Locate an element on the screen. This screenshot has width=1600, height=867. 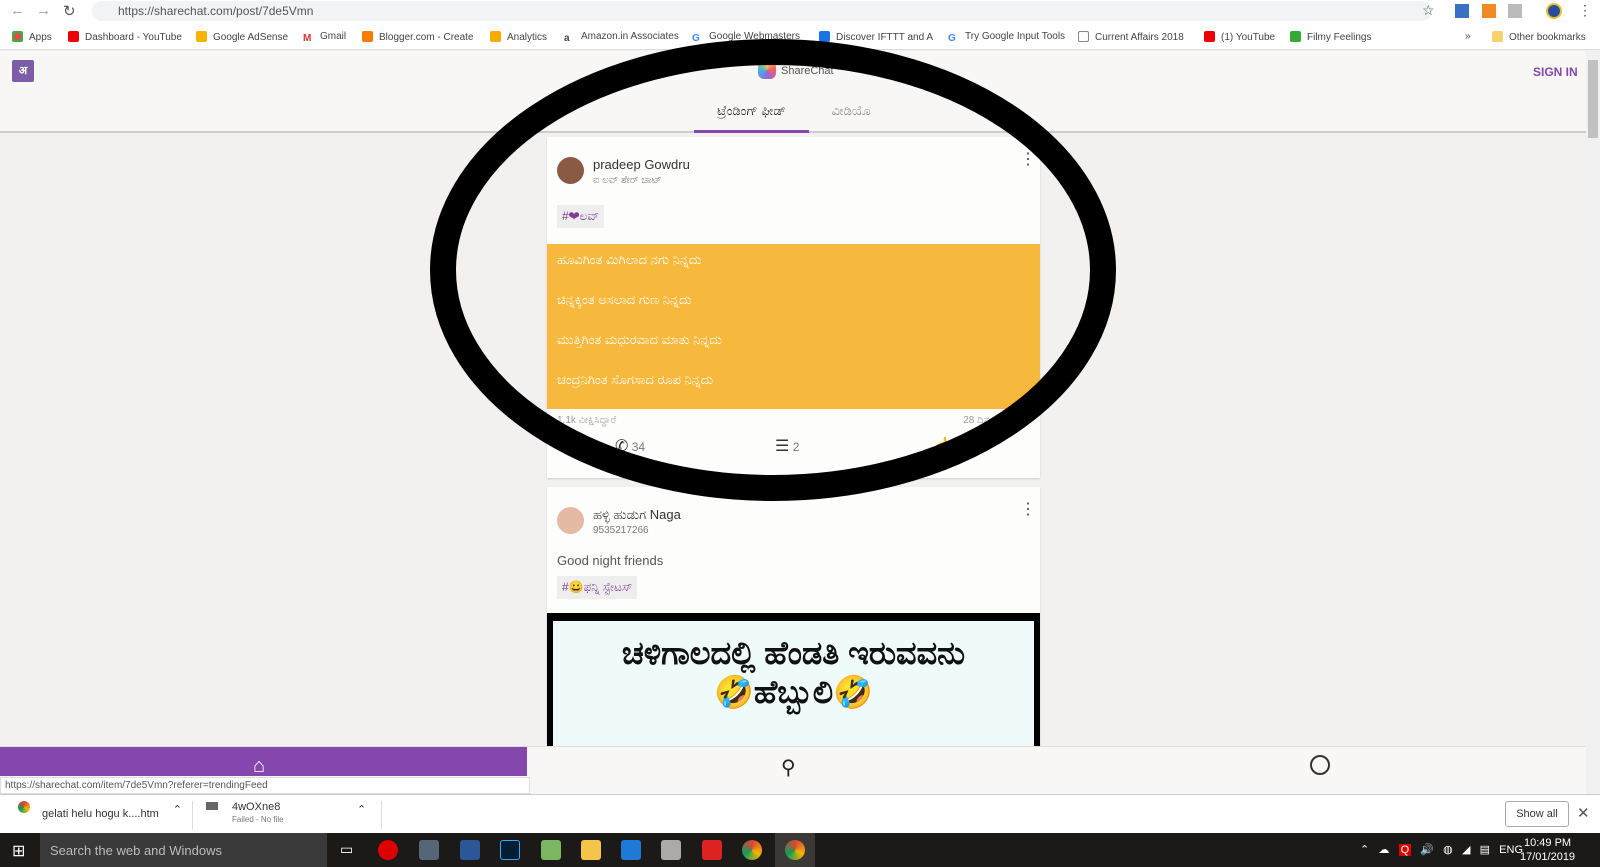
other-bookmarks: Other bookmarks is located at coordinates (1539, 37).